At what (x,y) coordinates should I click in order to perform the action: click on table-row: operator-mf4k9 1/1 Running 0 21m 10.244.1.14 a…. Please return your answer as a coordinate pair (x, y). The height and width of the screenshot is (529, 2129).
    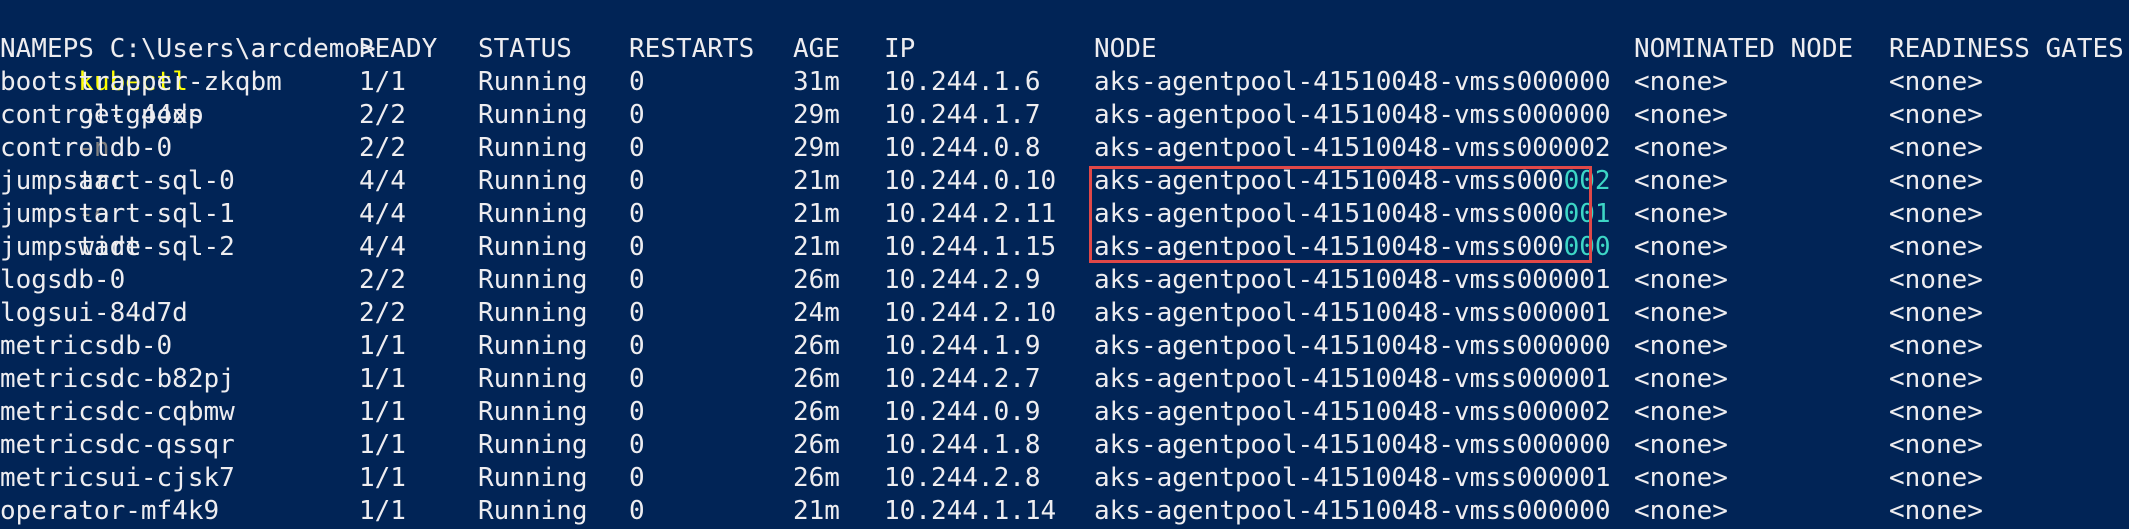
    Looking at the image, I should click on (1064, 511).